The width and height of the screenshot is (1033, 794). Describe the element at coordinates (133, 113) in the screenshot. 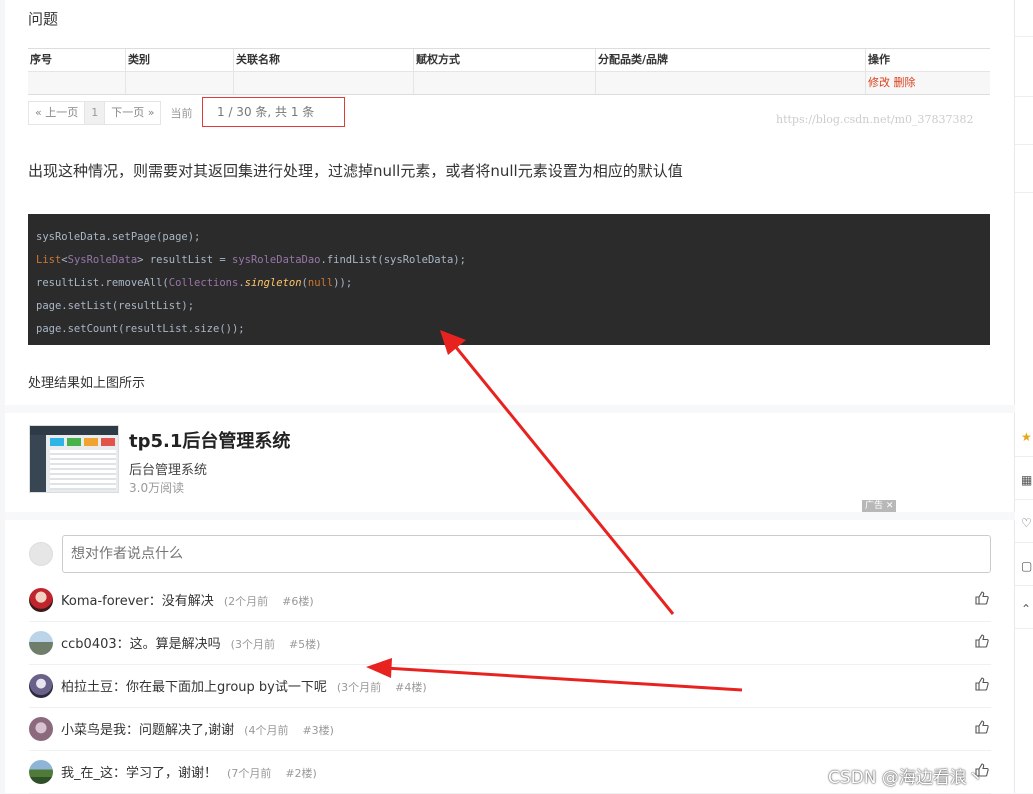

I see `next-page-button: 下一页 »` at that location.